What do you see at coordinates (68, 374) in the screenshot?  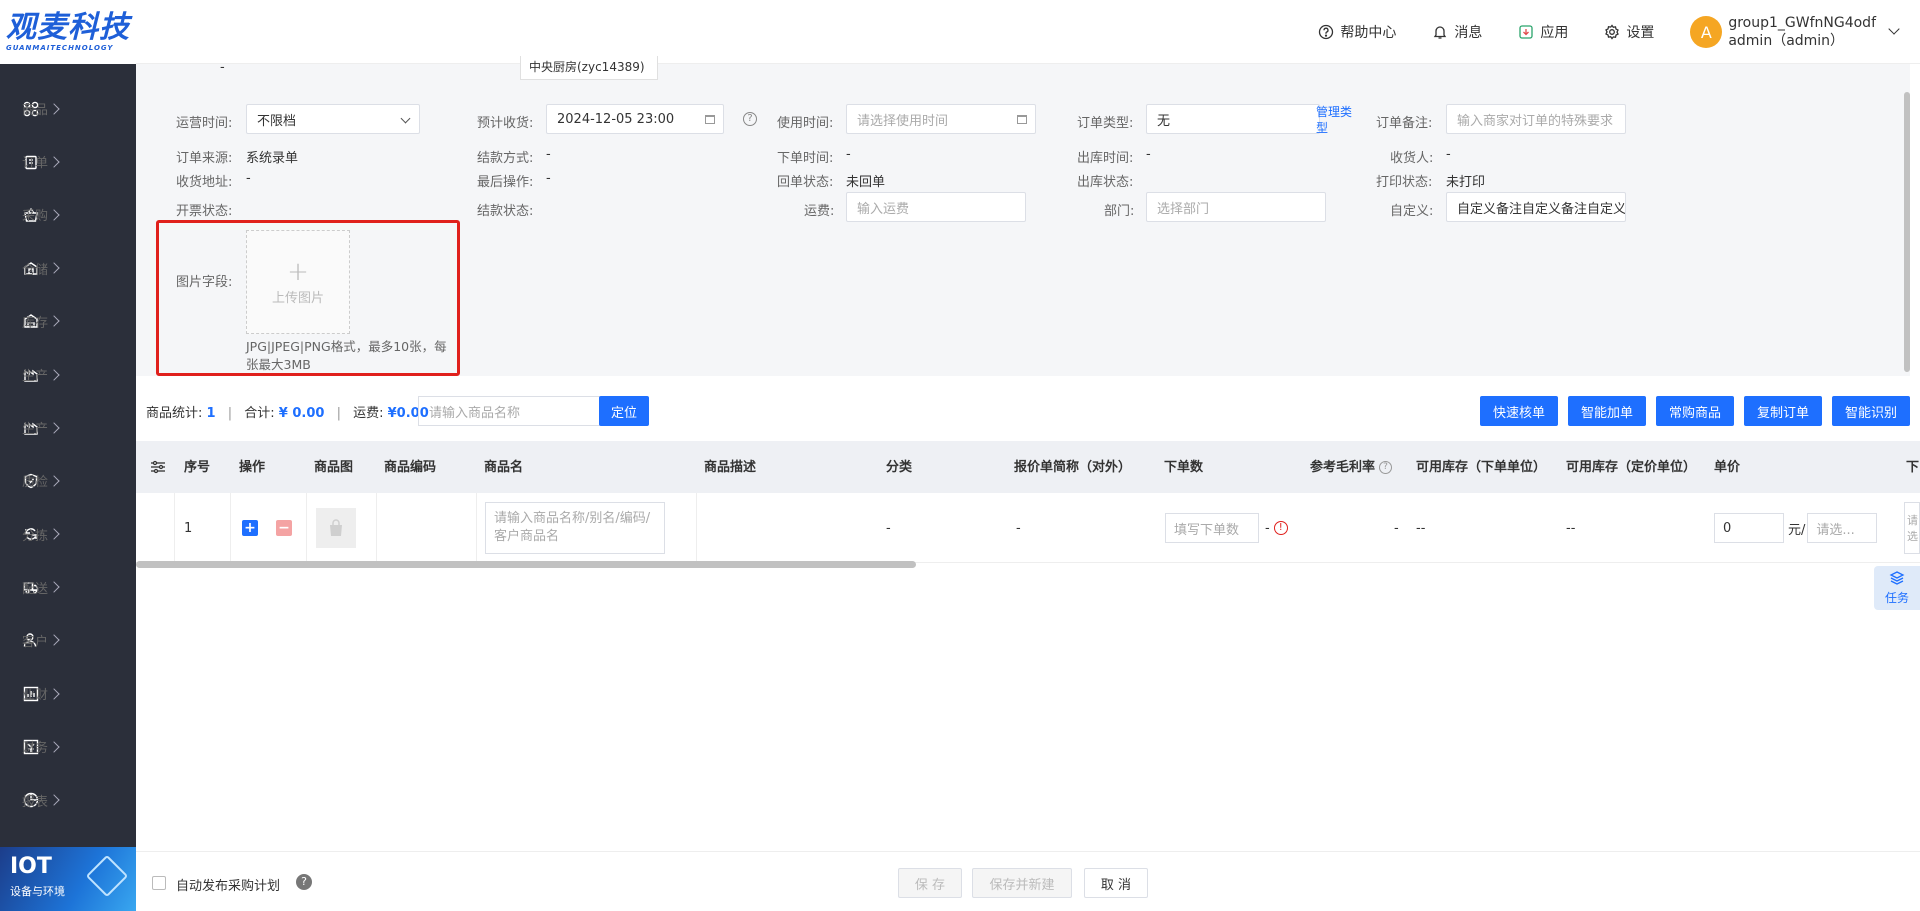 I see `sidebar-item-production-1: 生产` at bounding box center [68, 374].